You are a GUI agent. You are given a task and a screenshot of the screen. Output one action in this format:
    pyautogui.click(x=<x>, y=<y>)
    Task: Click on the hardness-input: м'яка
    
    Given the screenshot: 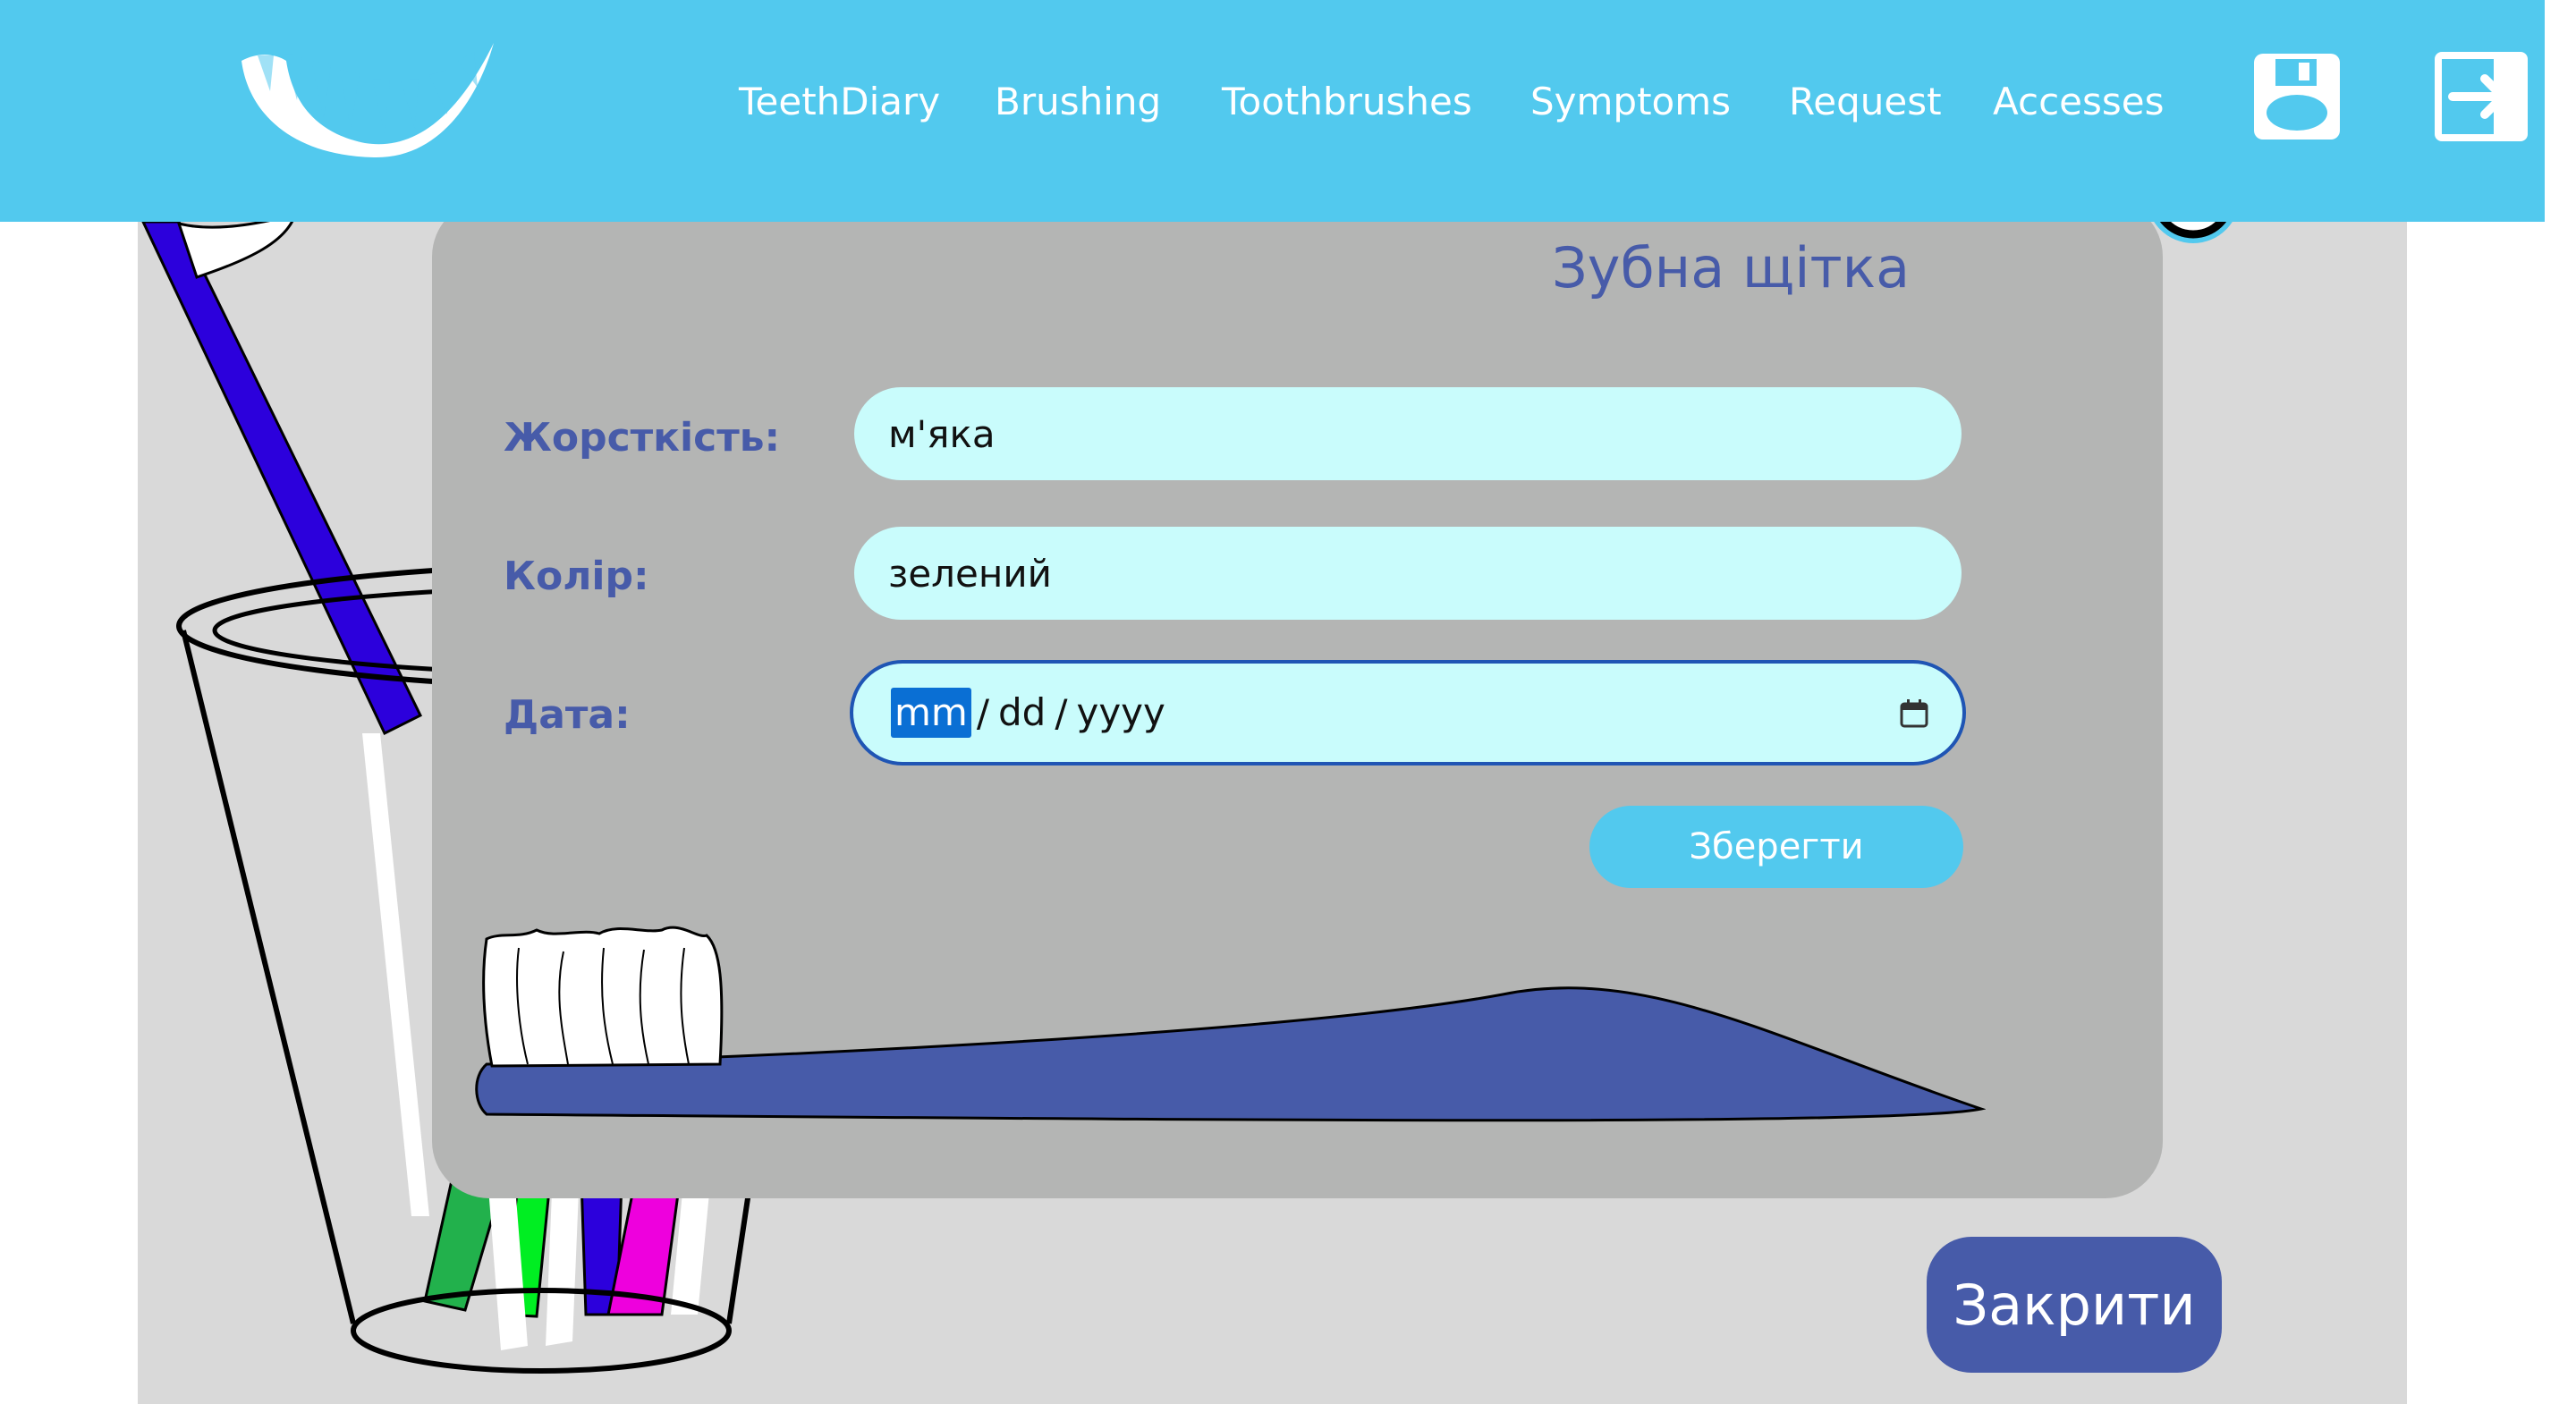 What is the action you would take?
    pyautogui.click(x=1408, y=434)
    